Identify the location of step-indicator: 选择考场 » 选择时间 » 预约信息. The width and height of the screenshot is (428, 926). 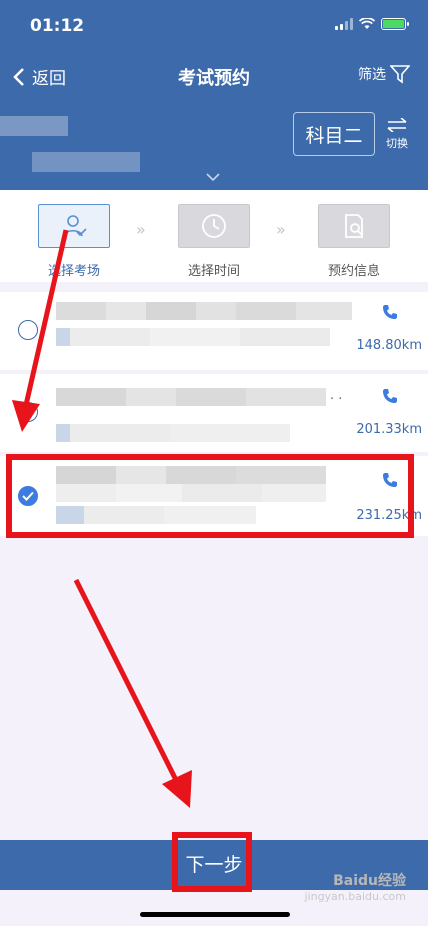
(214, 236).